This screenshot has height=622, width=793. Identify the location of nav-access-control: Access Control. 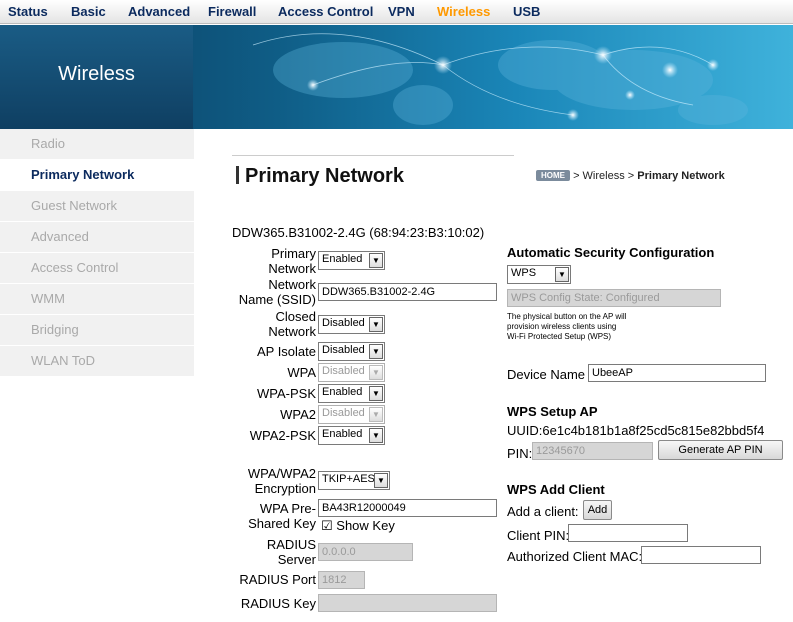
(325, 11).